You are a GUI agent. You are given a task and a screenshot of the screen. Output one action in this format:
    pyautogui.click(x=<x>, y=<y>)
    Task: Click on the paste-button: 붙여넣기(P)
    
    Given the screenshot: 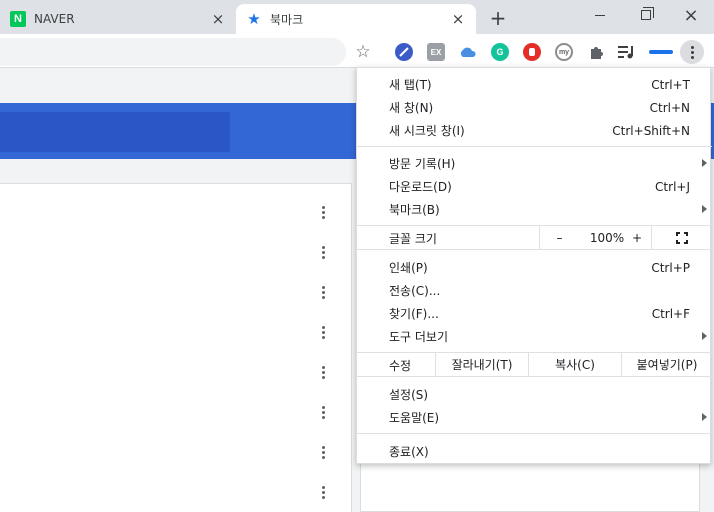 What is the action you would take?
    pyautogui.click(x=666, y=364)
    